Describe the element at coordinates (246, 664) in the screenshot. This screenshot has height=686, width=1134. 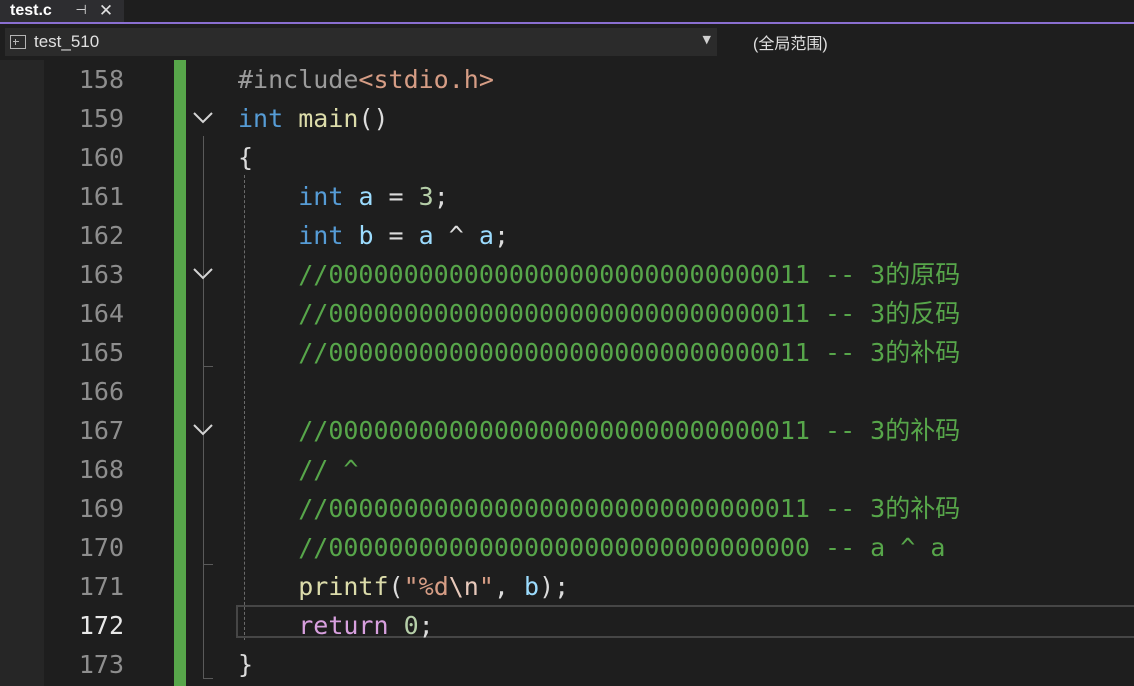
I see `code-token: }` at that location.